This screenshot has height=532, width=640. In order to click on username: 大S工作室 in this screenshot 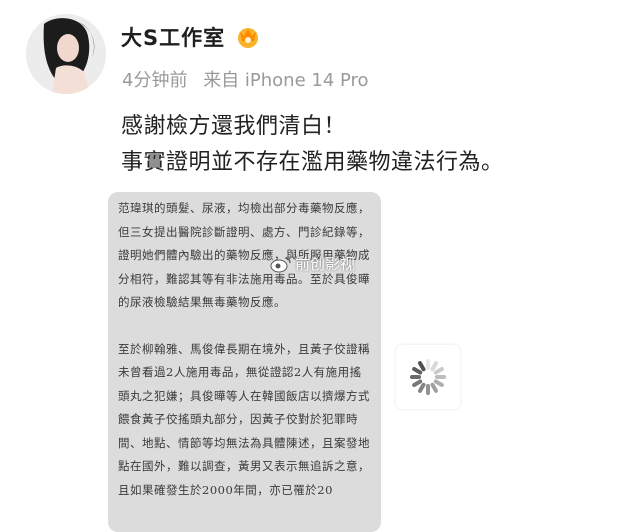, I will do `click(173, 37)`.